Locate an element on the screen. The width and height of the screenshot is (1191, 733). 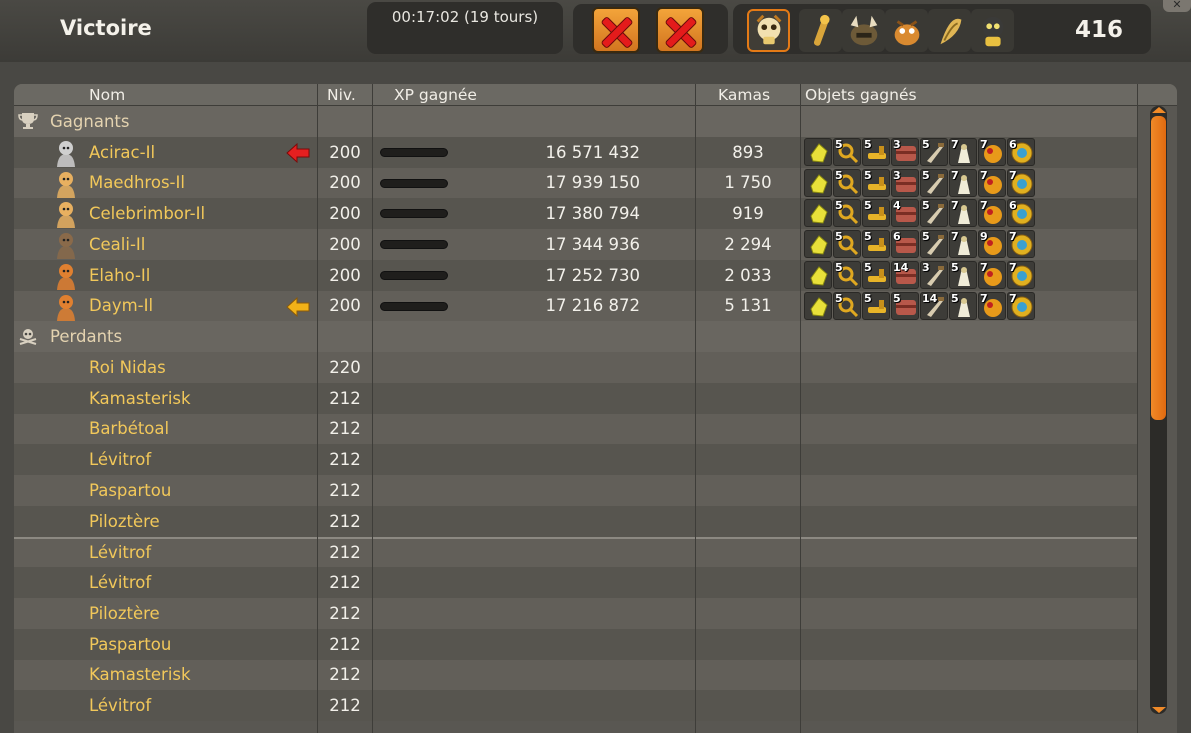
cross-button is located at coordinates (680, 30).